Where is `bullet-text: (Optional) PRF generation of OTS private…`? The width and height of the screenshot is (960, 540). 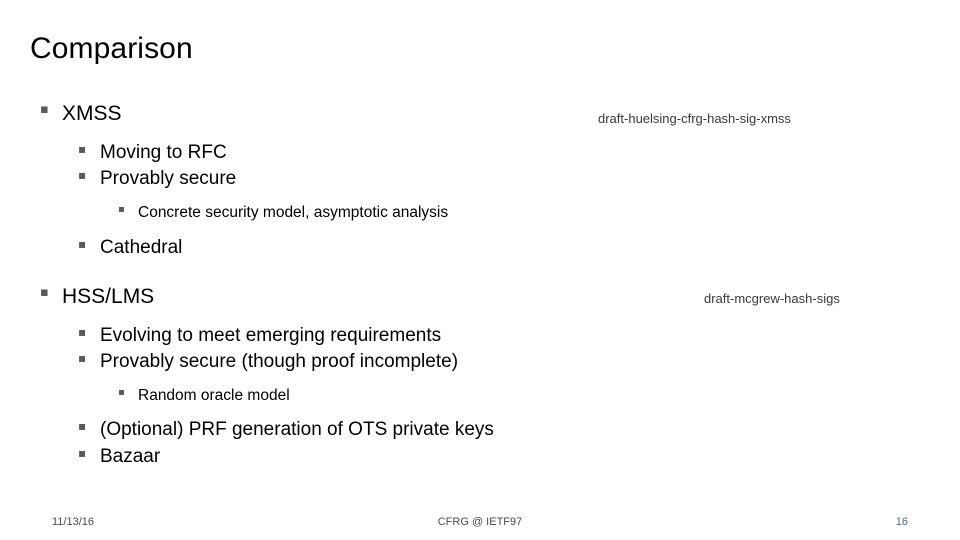
bullet-text: (Optional) PRF generation of OTS private… is located at coordinates (297, 430).